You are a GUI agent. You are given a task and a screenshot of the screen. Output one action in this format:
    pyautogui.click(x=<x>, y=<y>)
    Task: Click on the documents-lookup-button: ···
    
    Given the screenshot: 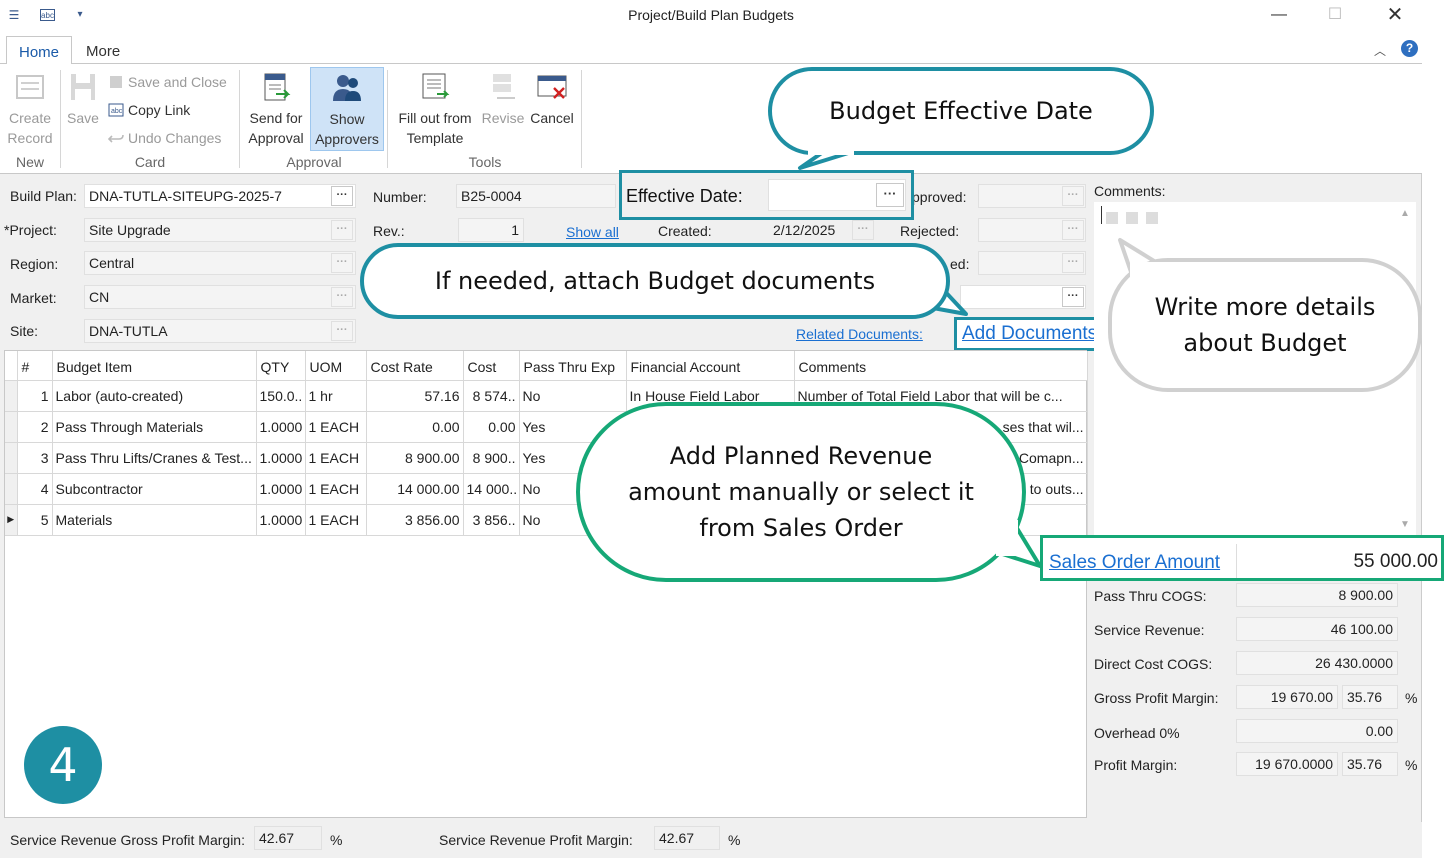 What is the action you would take?
    pyautogui.click(x=1073, y=297)
    